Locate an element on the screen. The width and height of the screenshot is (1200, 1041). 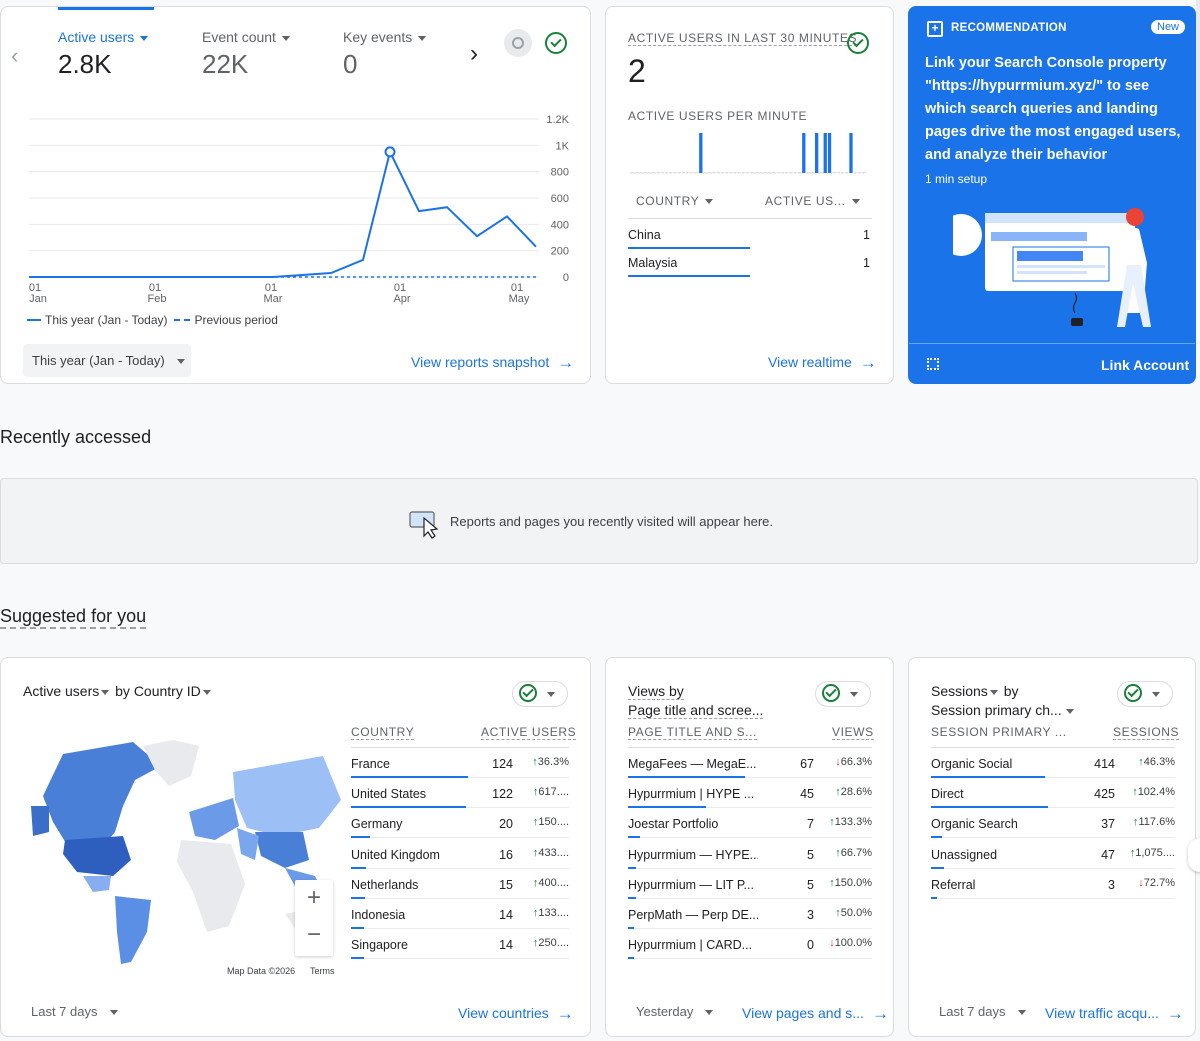
map-terms-link: Terms is located at coordinates (322, 971).